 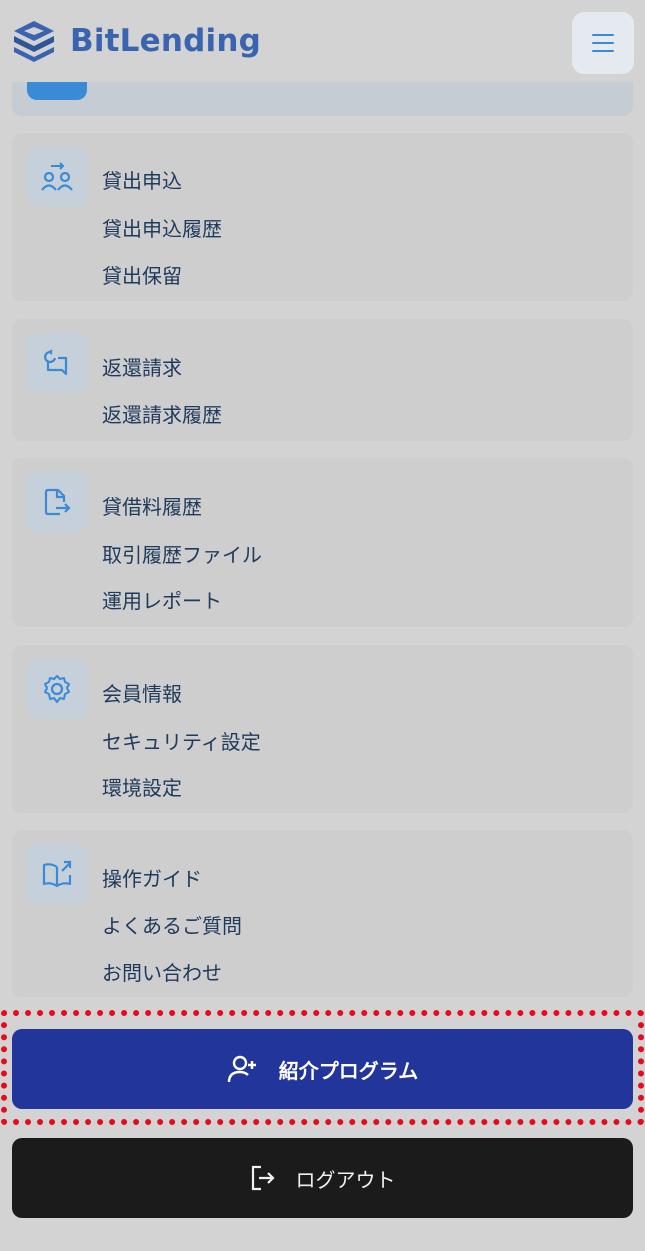 I want to click on menu-group-account: 会員情報 セキュリティ設定 環境設定, so click(x=322, y=729).